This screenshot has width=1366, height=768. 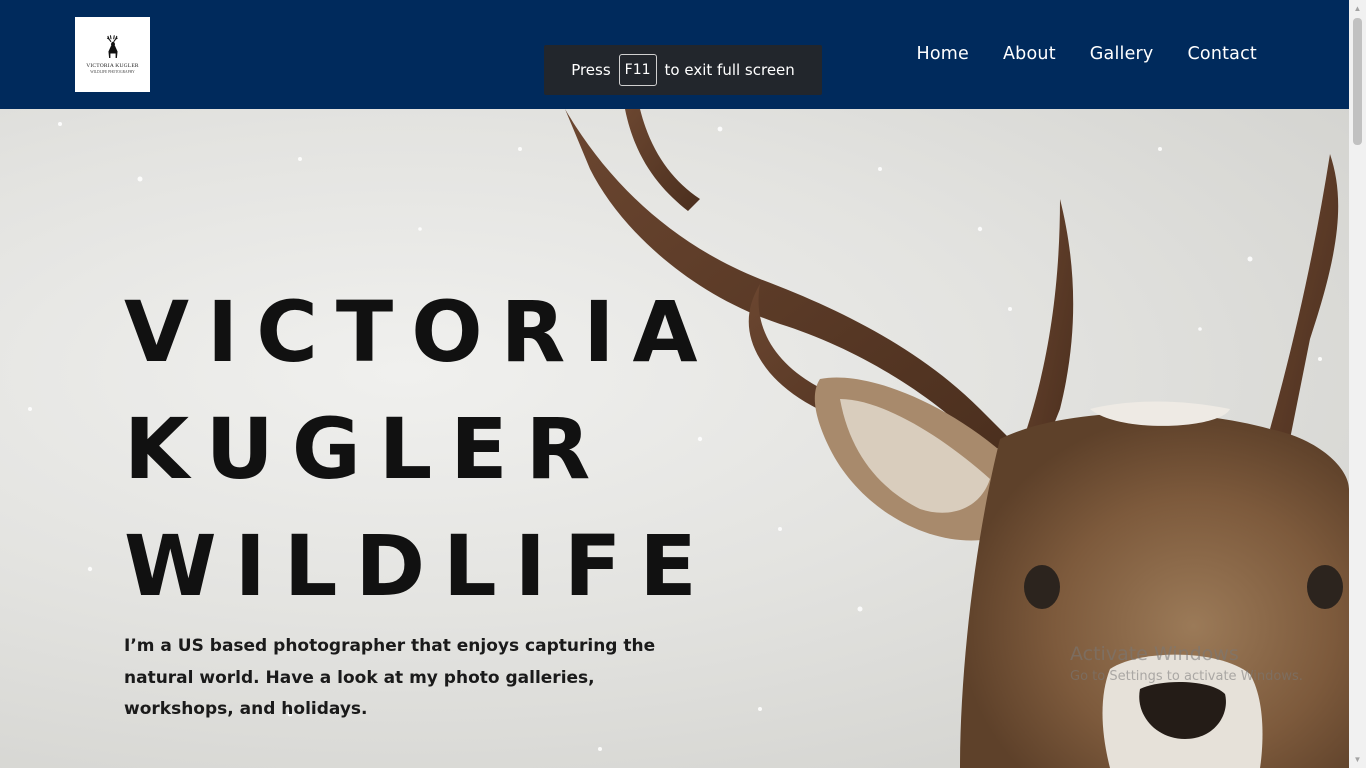 What do you see at coordinates (1357, 384) in the screenshot?
I see `vertical-scrollbar: ▲ ▼` at bounding box center [1357, 384].